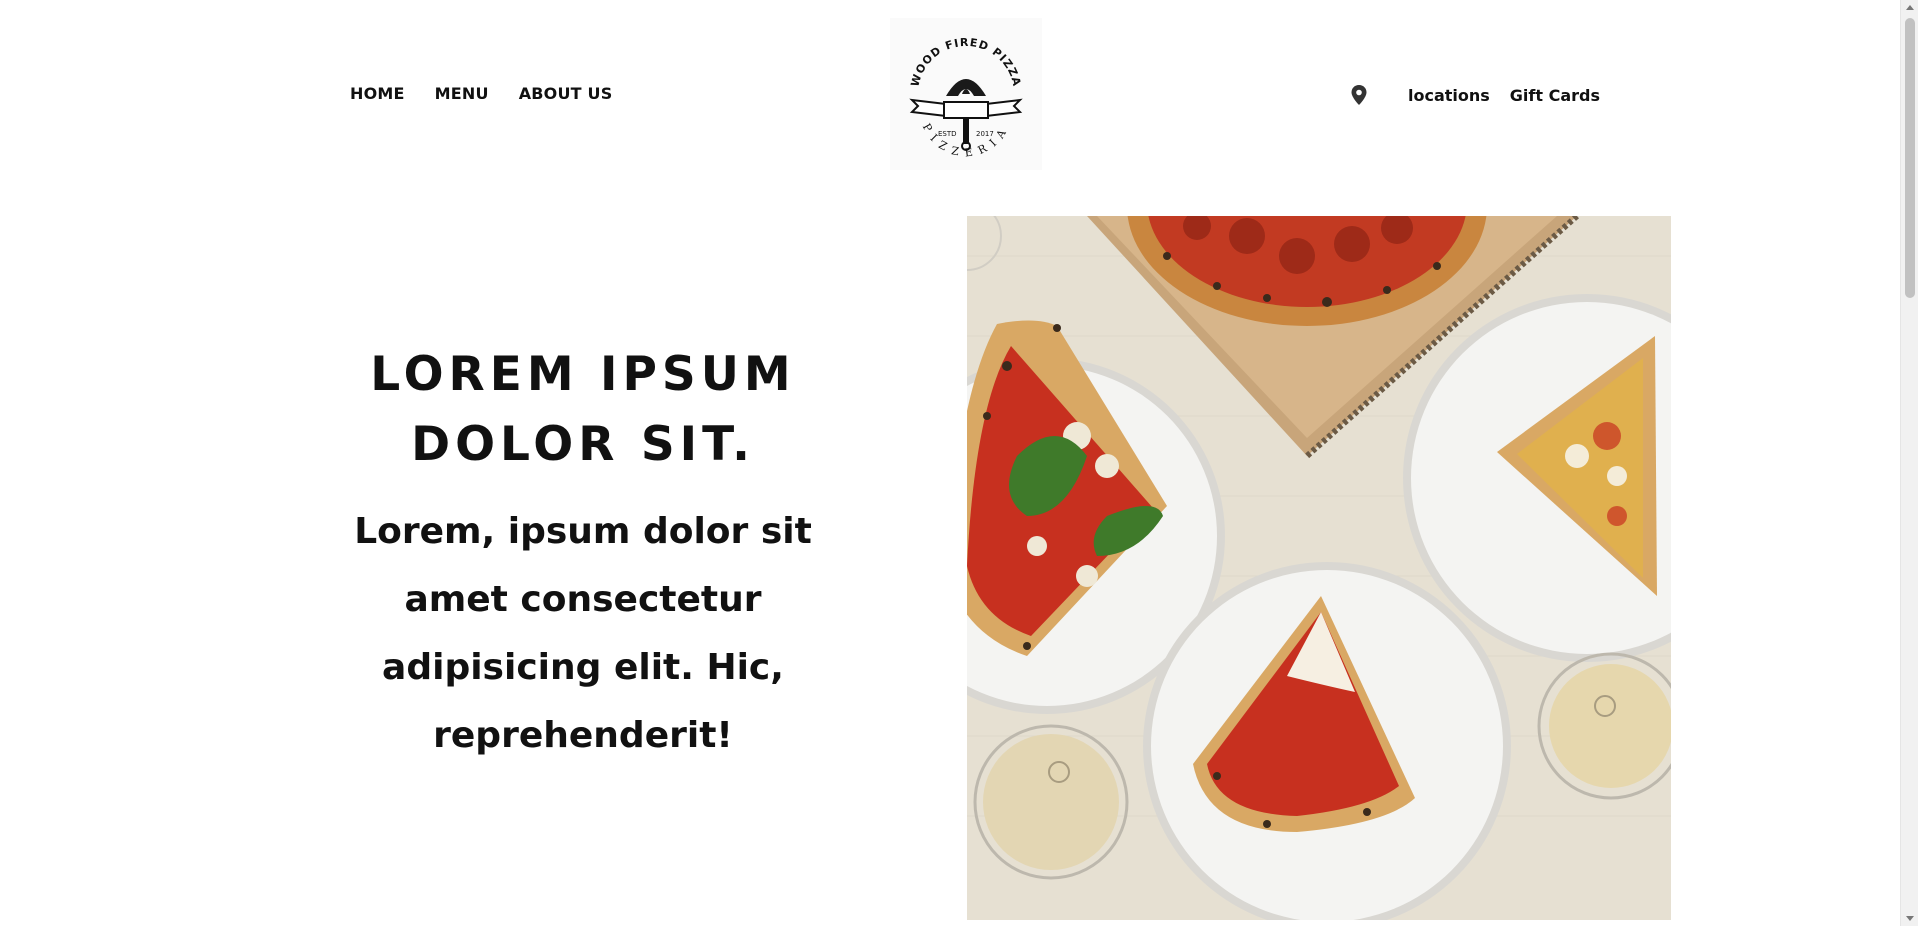 This screenshot has width=1918, height=926. I want to click on pizzeria-logo: WOOD FIRED PIZZA PIZZERIA ESTD 2017, so click(966, 94).